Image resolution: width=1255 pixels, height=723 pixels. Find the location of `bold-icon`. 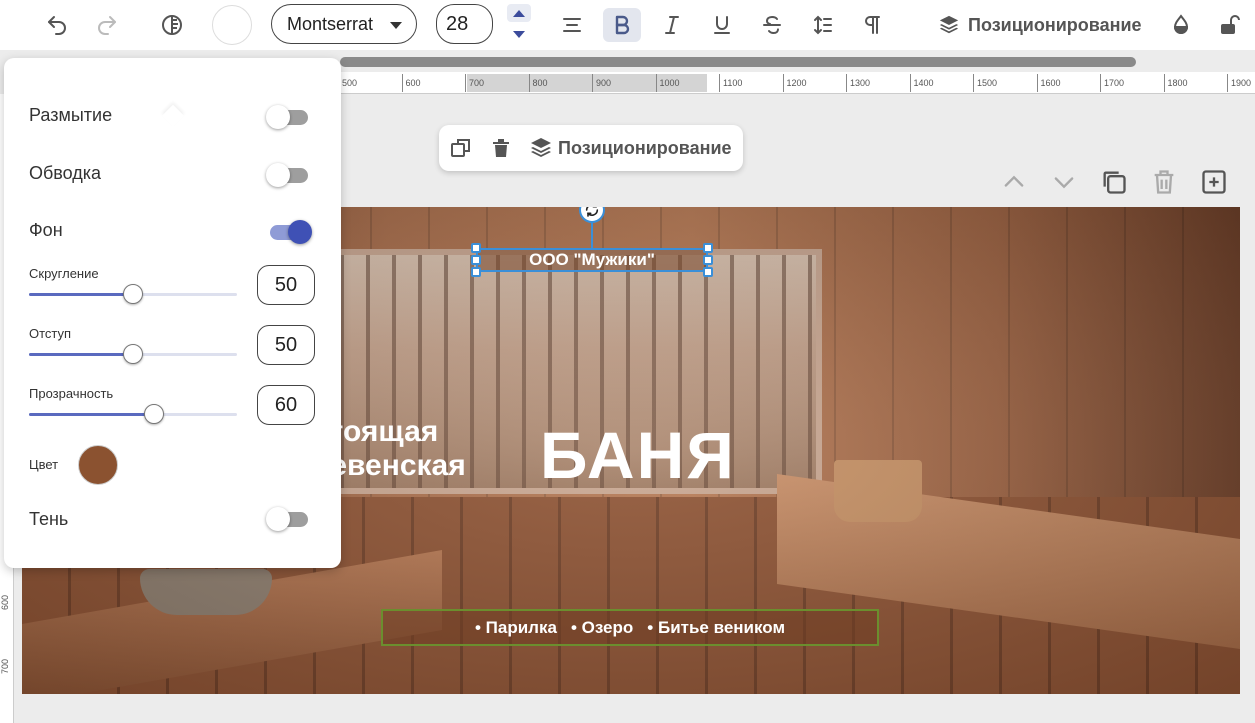

bold-icon is located at coordinates (622, 25).